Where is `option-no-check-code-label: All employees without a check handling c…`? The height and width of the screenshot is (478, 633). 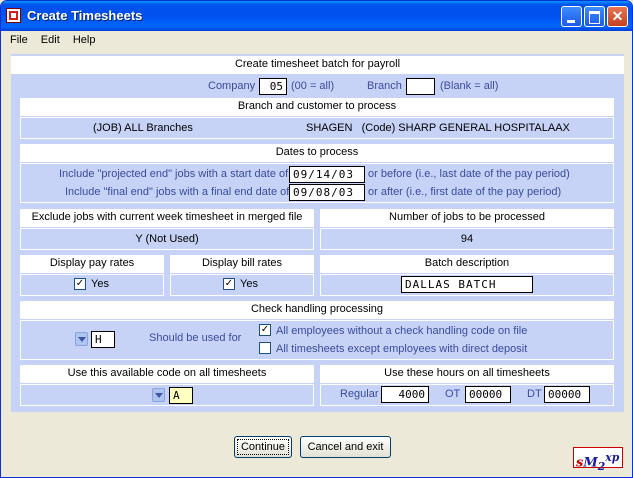
option-no-check-code-label: All employees without a check handling c… is located at coordinates (402, 331).